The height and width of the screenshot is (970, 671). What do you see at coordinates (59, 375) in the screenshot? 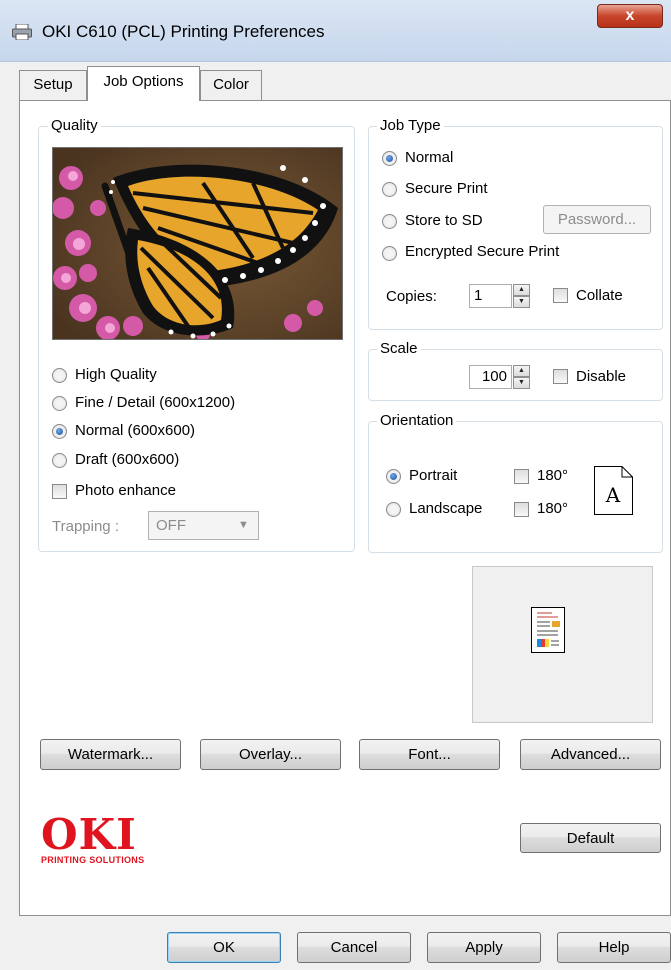
I see `radio-high-quality` at bounding box center [59, 375].